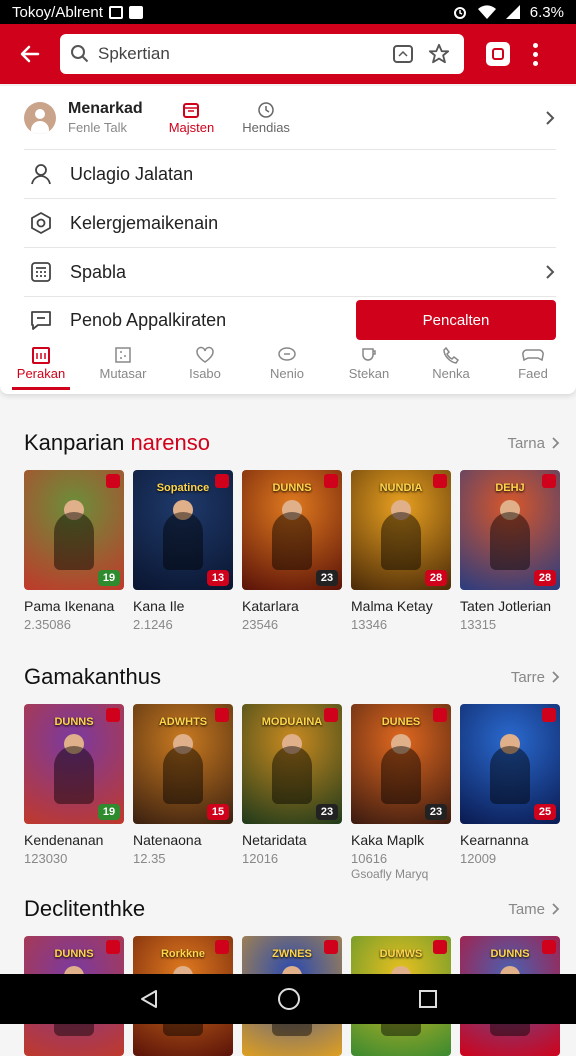  I want to click on section-title: Kanparian narenso, so click(117, 442).